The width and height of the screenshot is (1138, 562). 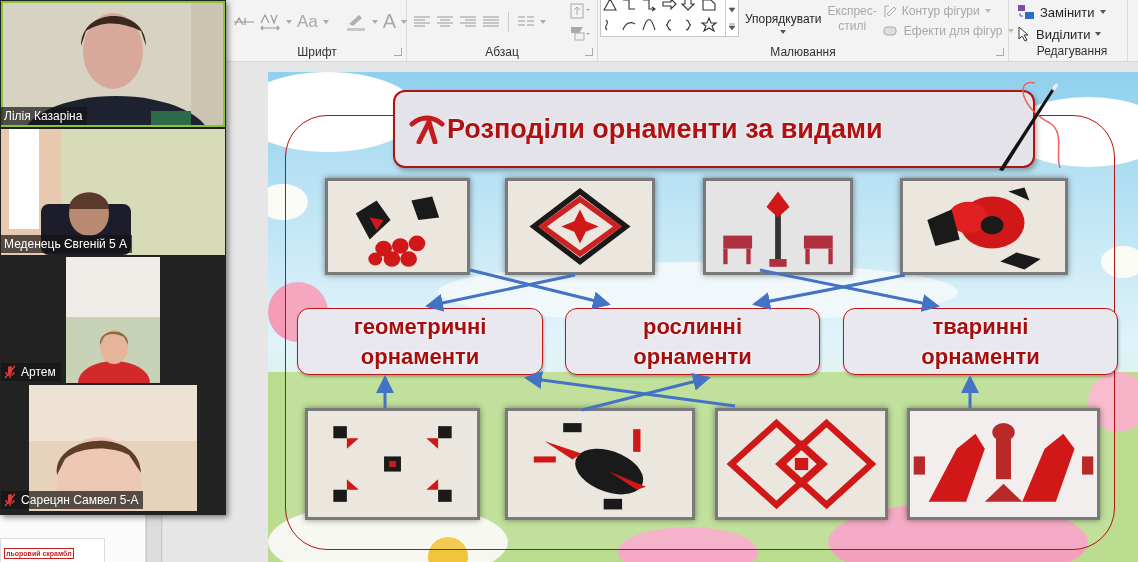 I want to click on slide-title: Розподіли орнаменти за видами, so click(x=665, y=129).